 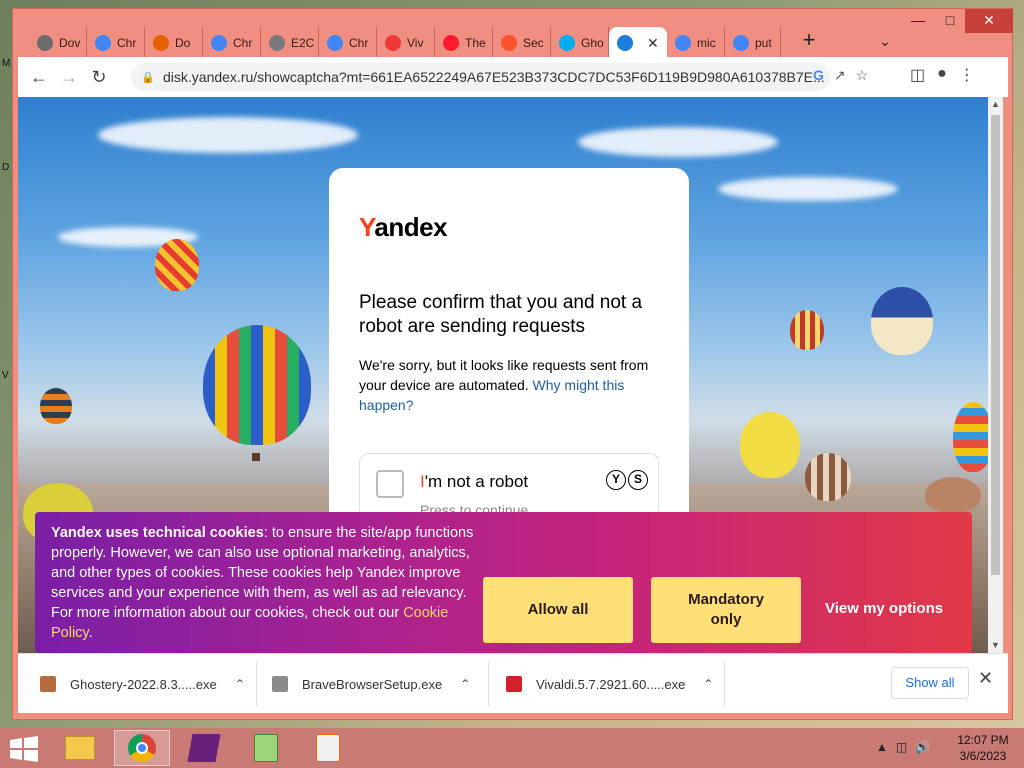 What do you see at coordinates (142, 748) in the screenshot?
I see `chrome-taskbar-icon` at bounding box center [142, 748].